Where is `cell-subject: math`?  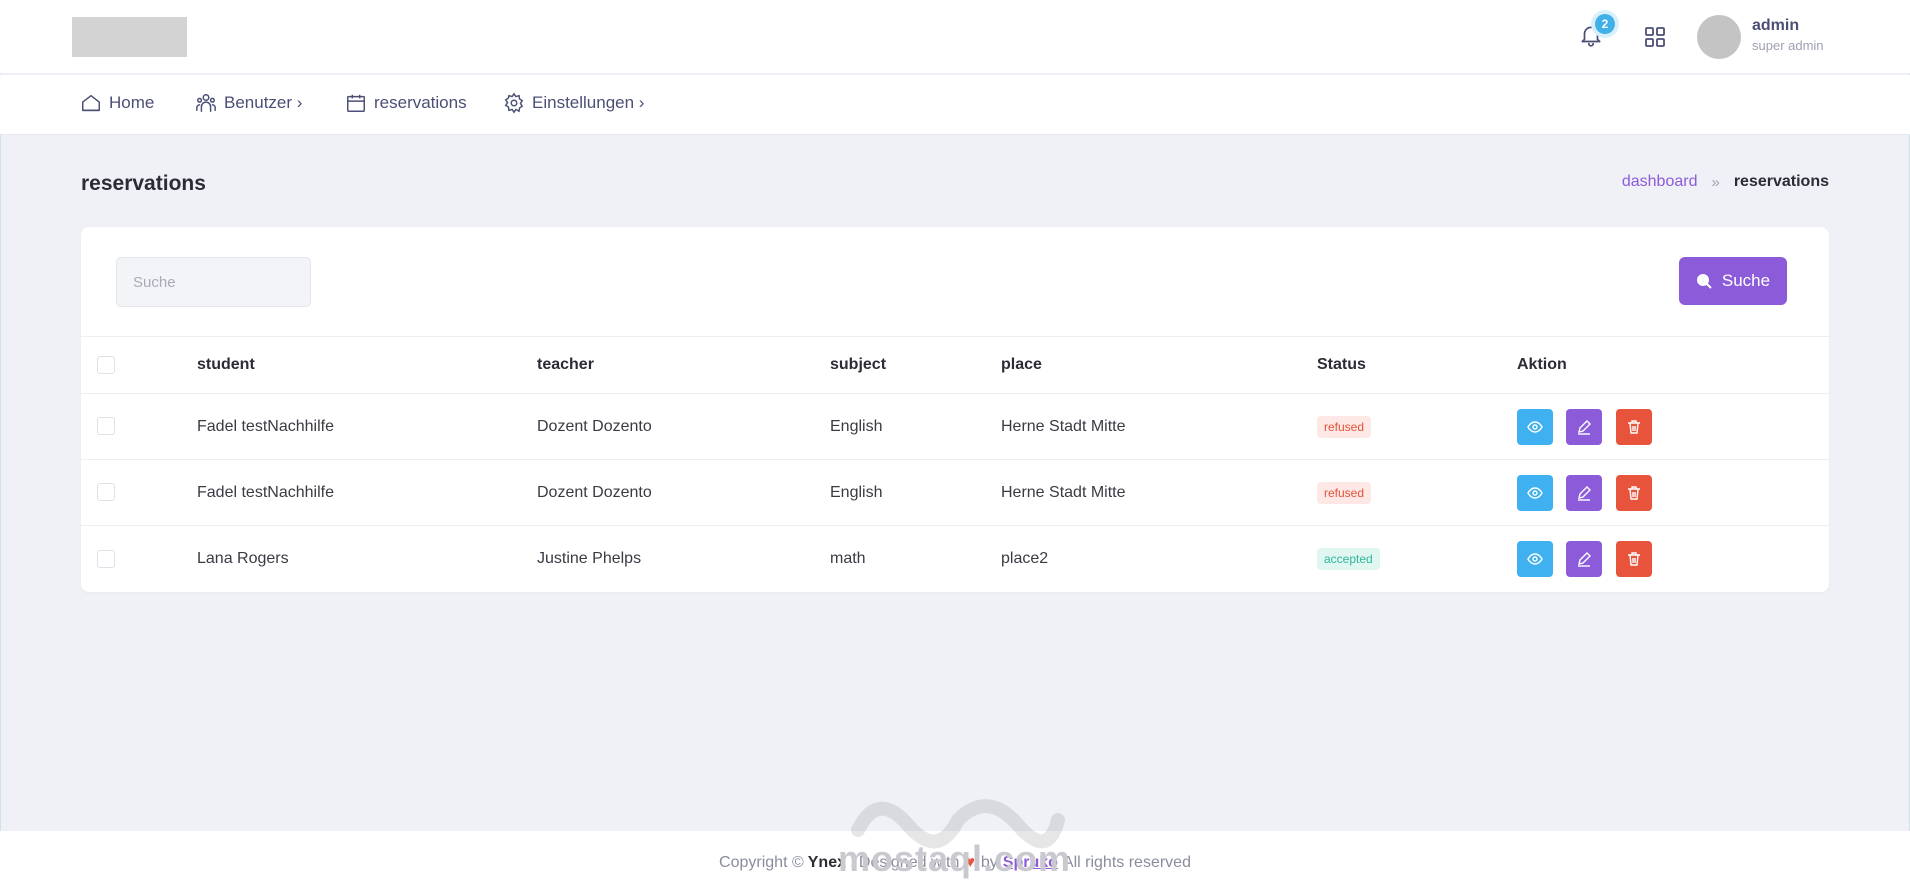
cell-subject: math is located at coordinates (848, 558).